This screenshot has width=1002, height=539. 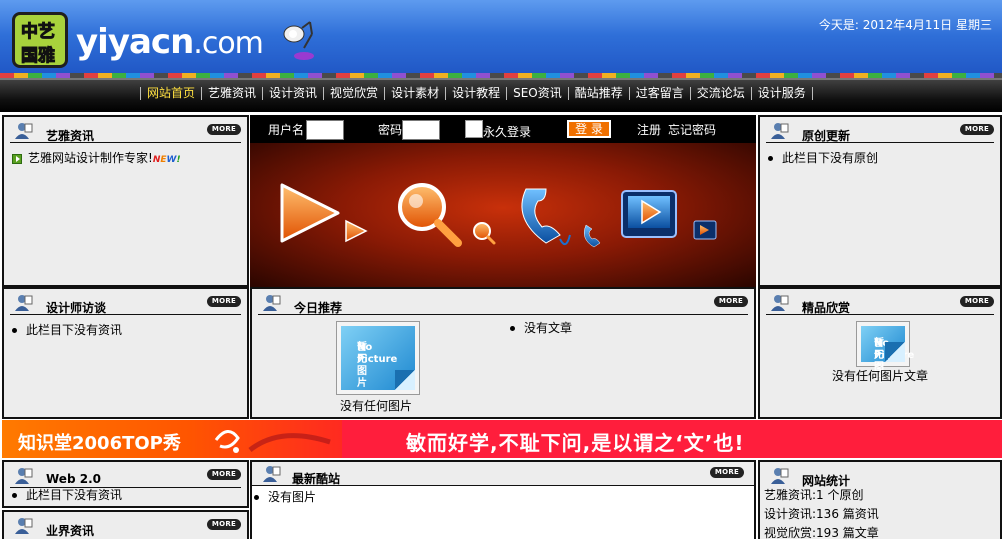 What do you see at coordinates (507, 132) in the screenshot?
I see `remember-label: 永久登录` at bounding box center [507, 132].